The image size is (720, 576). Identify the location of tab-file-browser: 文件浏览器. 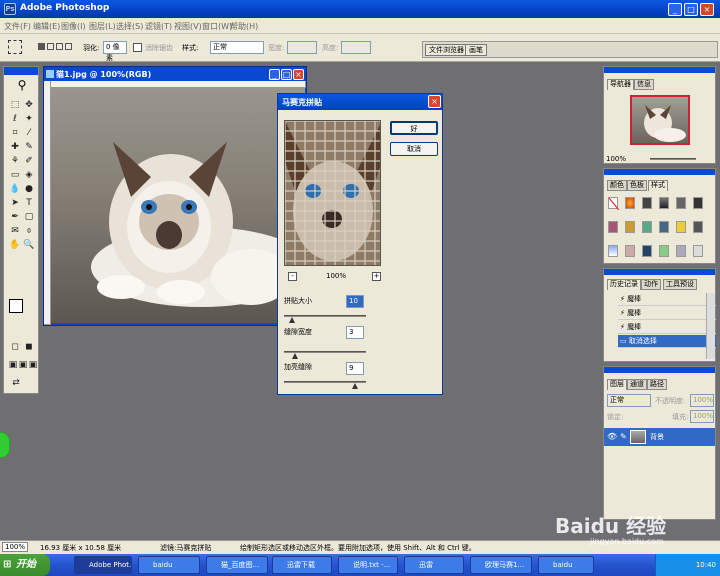
(446, 50).